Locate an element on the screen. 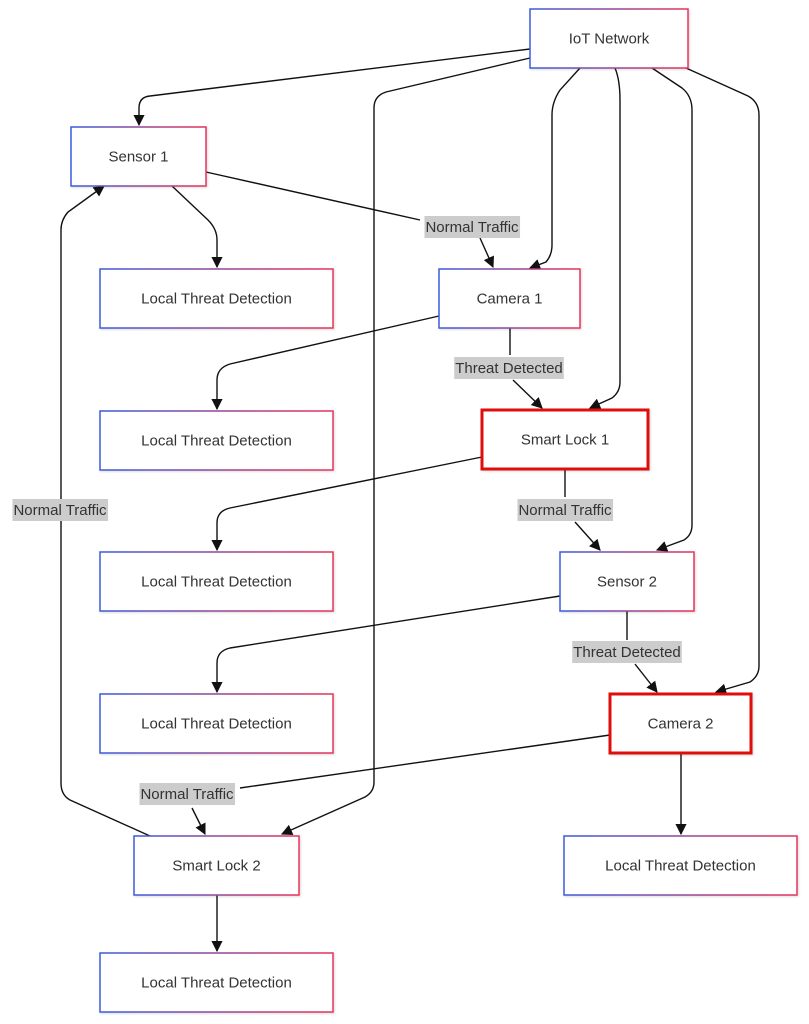  node-label: IoT Network is located at coordinates (609, 39).